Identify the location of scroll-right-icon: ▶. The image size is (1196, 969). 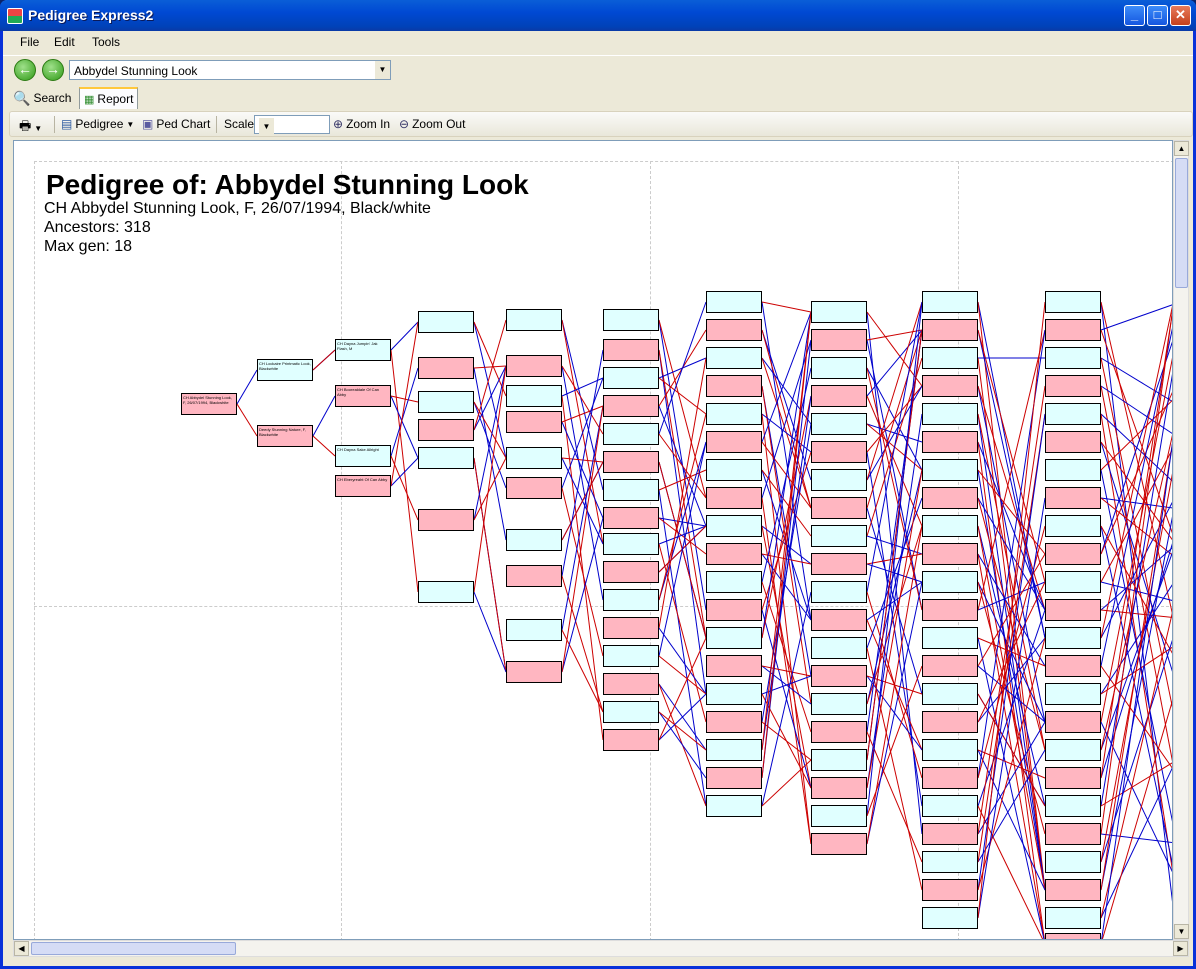
(1180, 948).